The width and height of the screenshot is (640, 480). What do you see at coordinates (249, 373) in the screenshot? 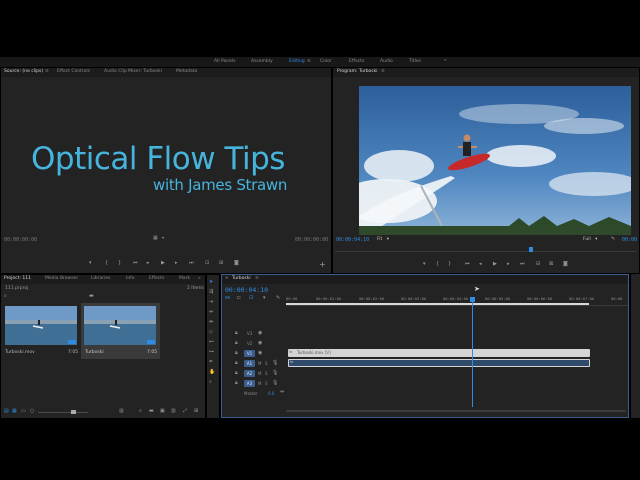
I see `track-target-a2: A2` at bounding box center [249, 373].